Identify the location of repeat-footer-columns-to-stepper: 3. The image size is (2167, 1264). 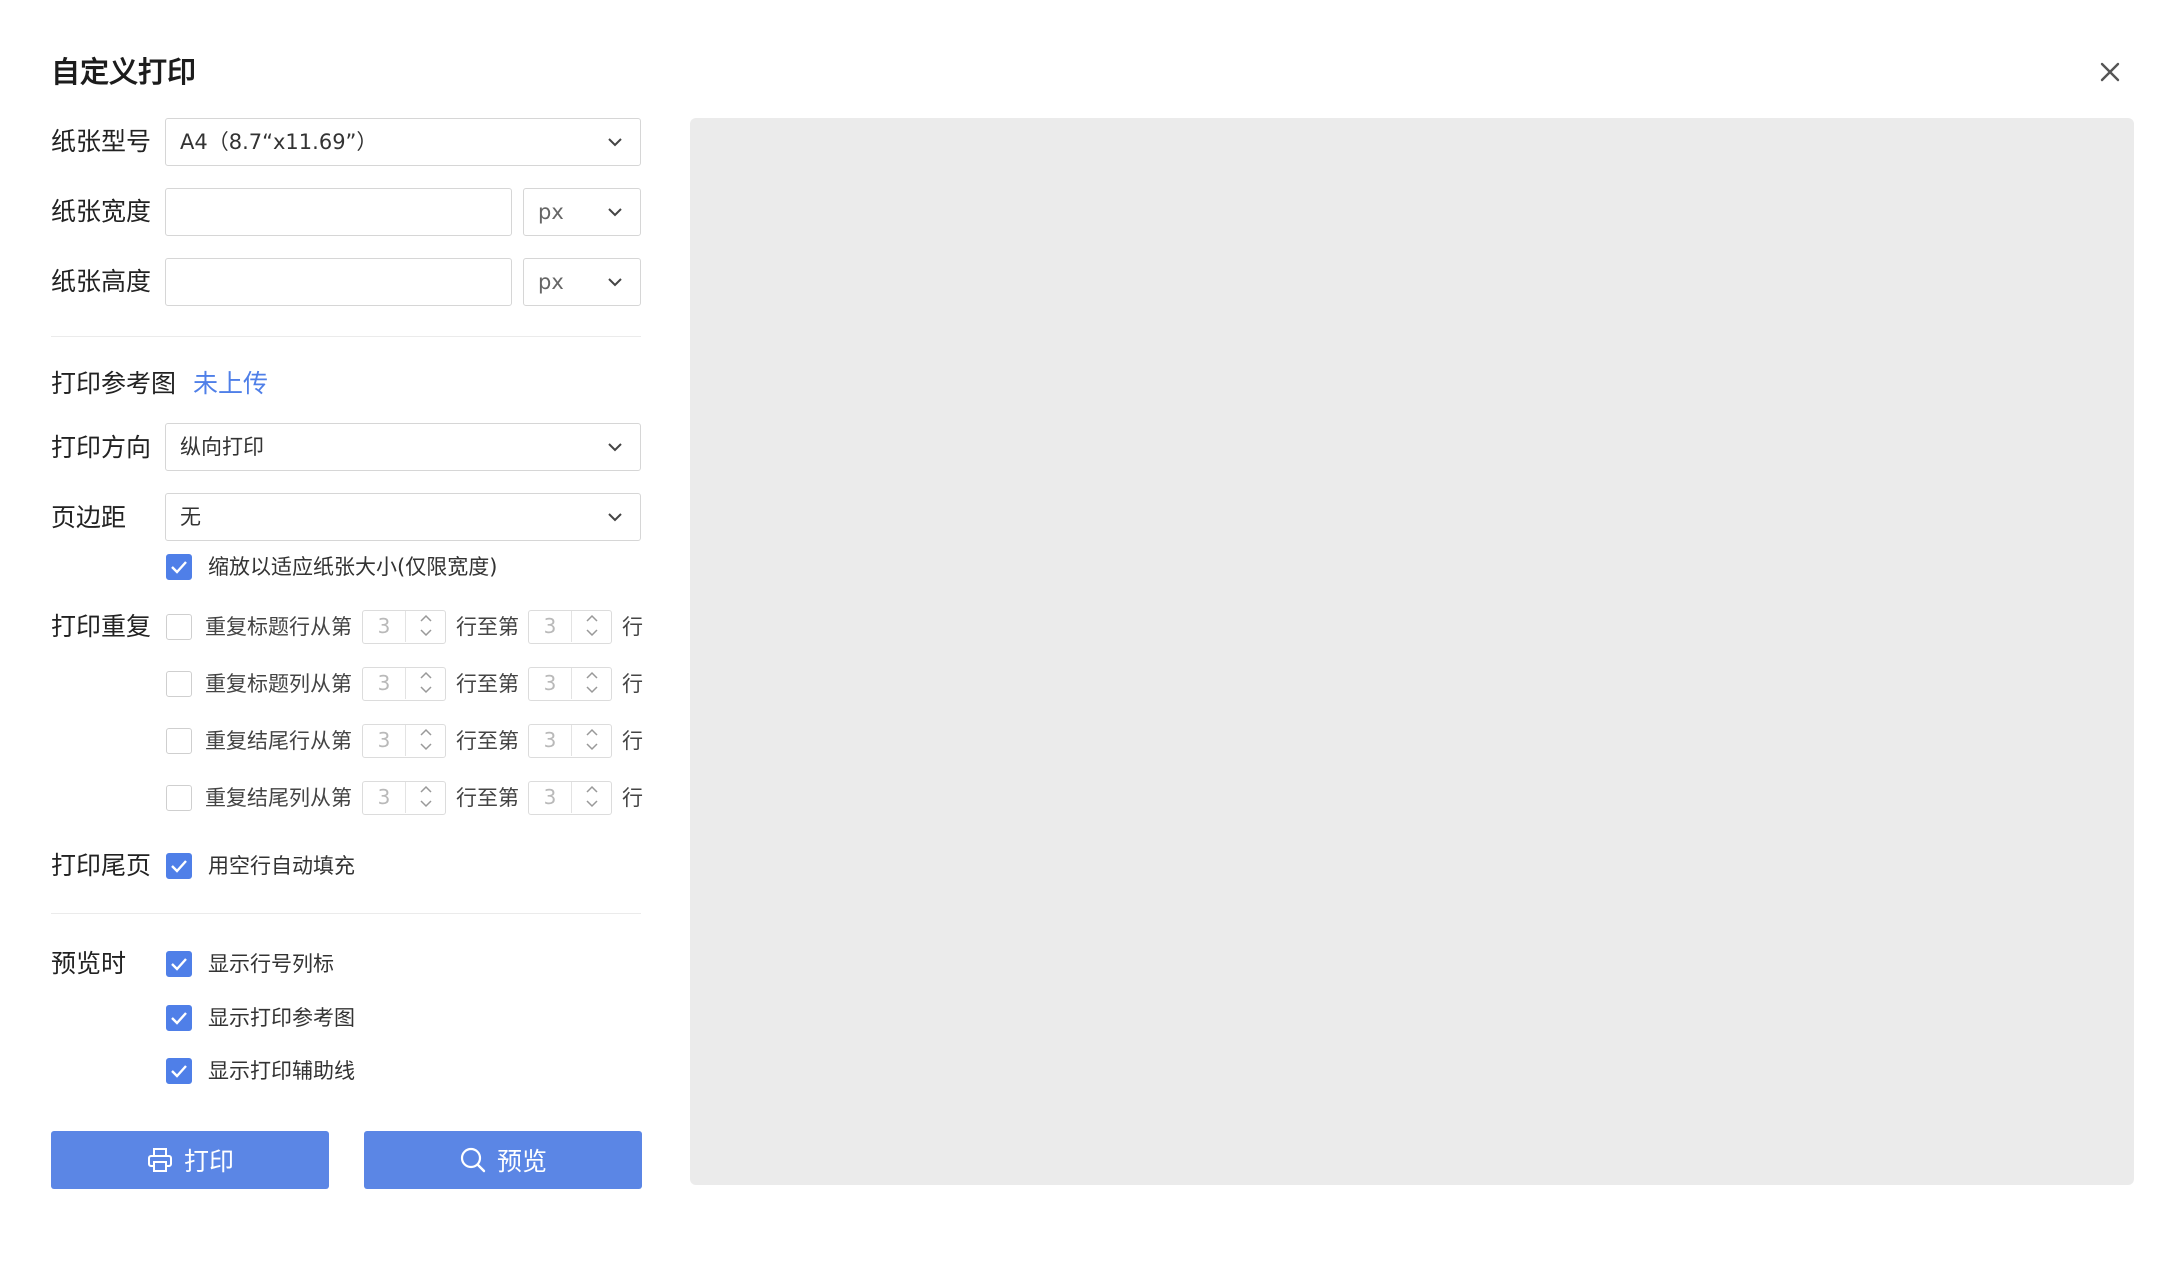
(570, 798).